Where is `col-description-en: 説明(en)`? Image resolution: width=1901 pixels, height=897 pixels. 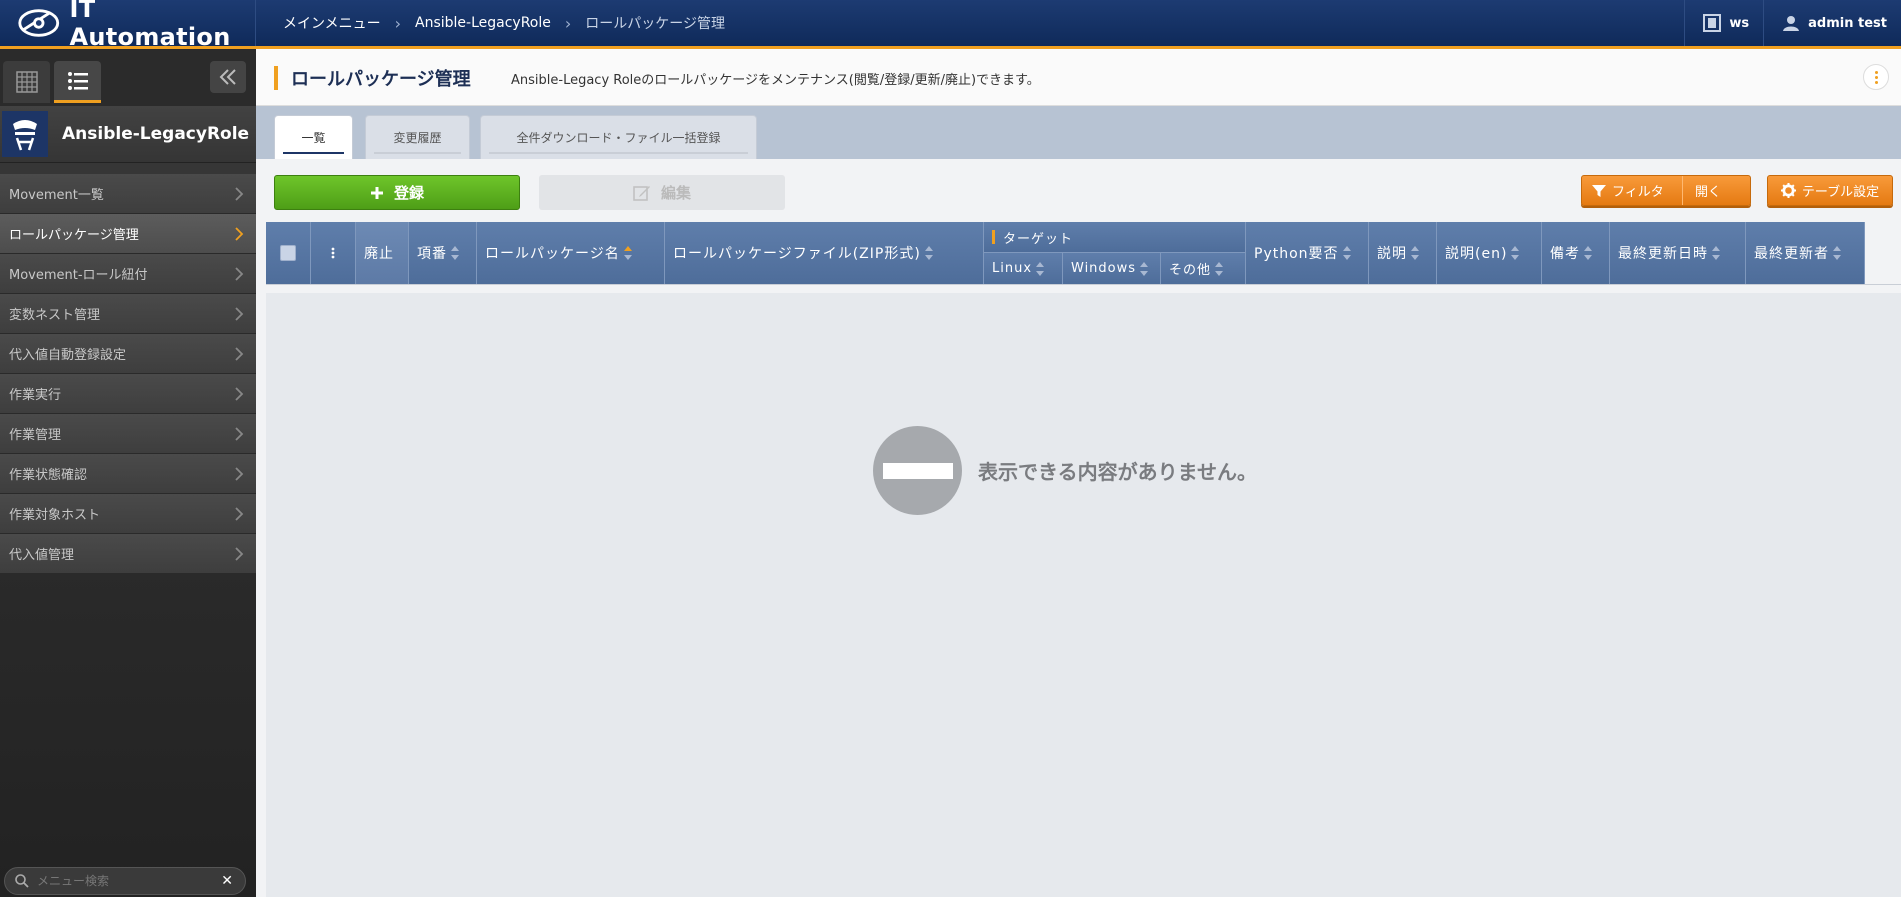 col-description-en: 説明(en) is located at coordinates (1489, 253).